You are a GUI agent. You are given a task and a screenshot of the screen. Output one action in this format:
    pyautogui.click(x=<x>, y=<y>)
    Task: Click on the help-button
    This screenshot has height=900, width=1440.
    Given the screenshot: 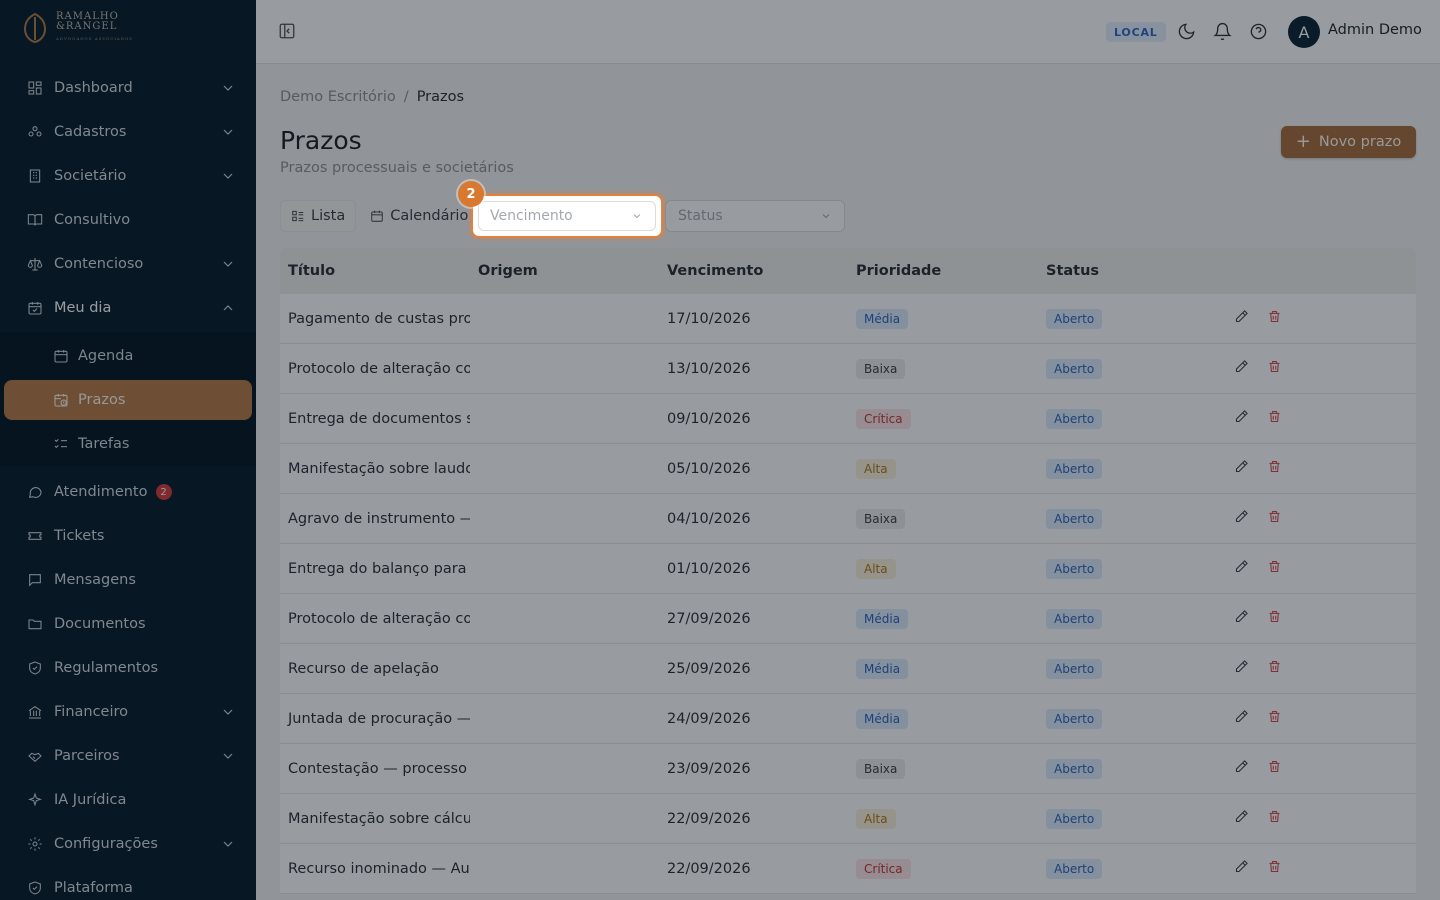 What is the action you would take?
    pyautogui.click(x=1259, y=32)
    